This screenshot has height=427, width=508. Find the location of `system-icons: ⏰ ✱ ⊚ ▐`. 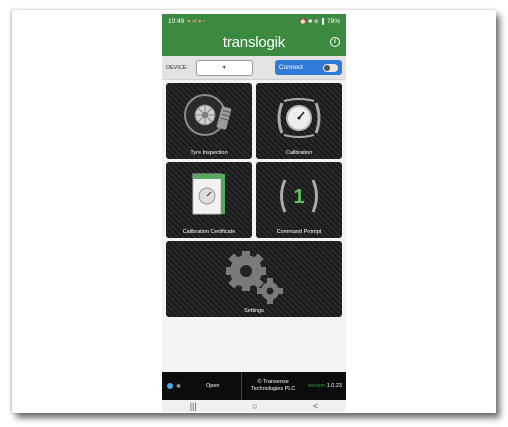

system-icons: ⏰ ✱ ⊚ ▐ is located at coordinates (311, 21).